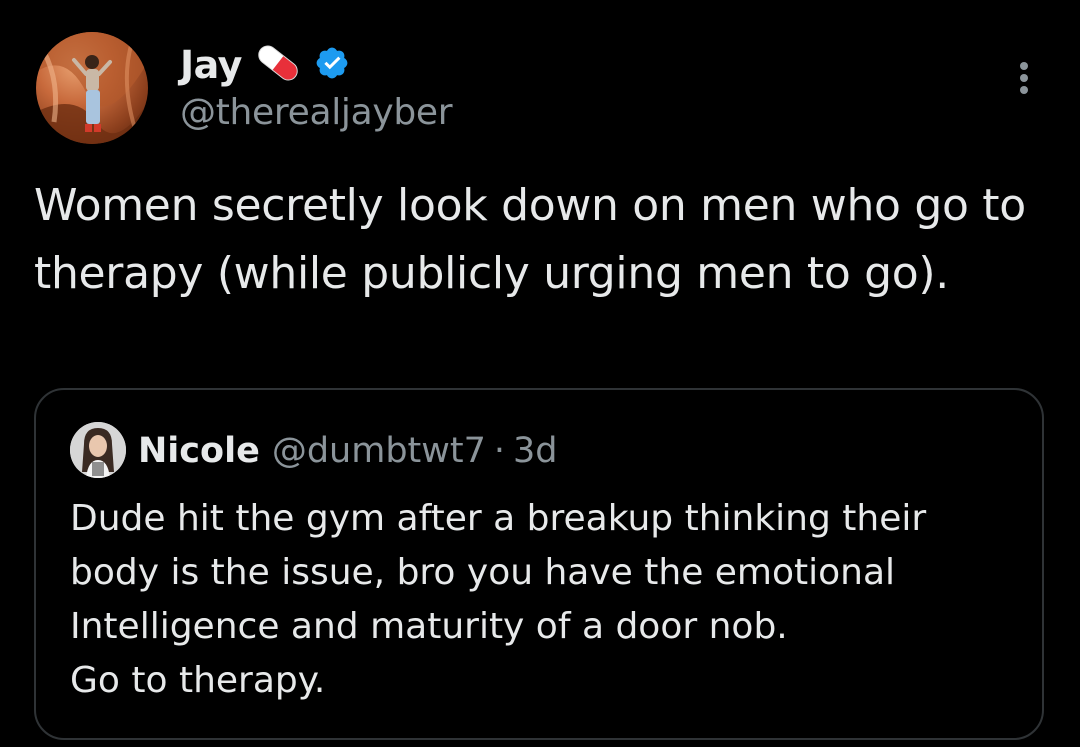 This screenshot has height=747, width=1080. Describe the element at coordinates (316, 112) in the screenshot. I see `author-handle: @therealjayber` at that location.